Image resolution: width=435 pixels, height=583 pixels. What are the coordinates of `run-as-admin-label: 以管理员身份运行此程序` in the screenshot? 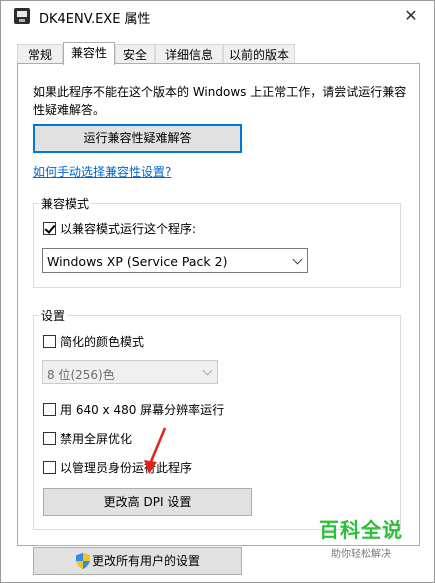 It's located at (126, 467).